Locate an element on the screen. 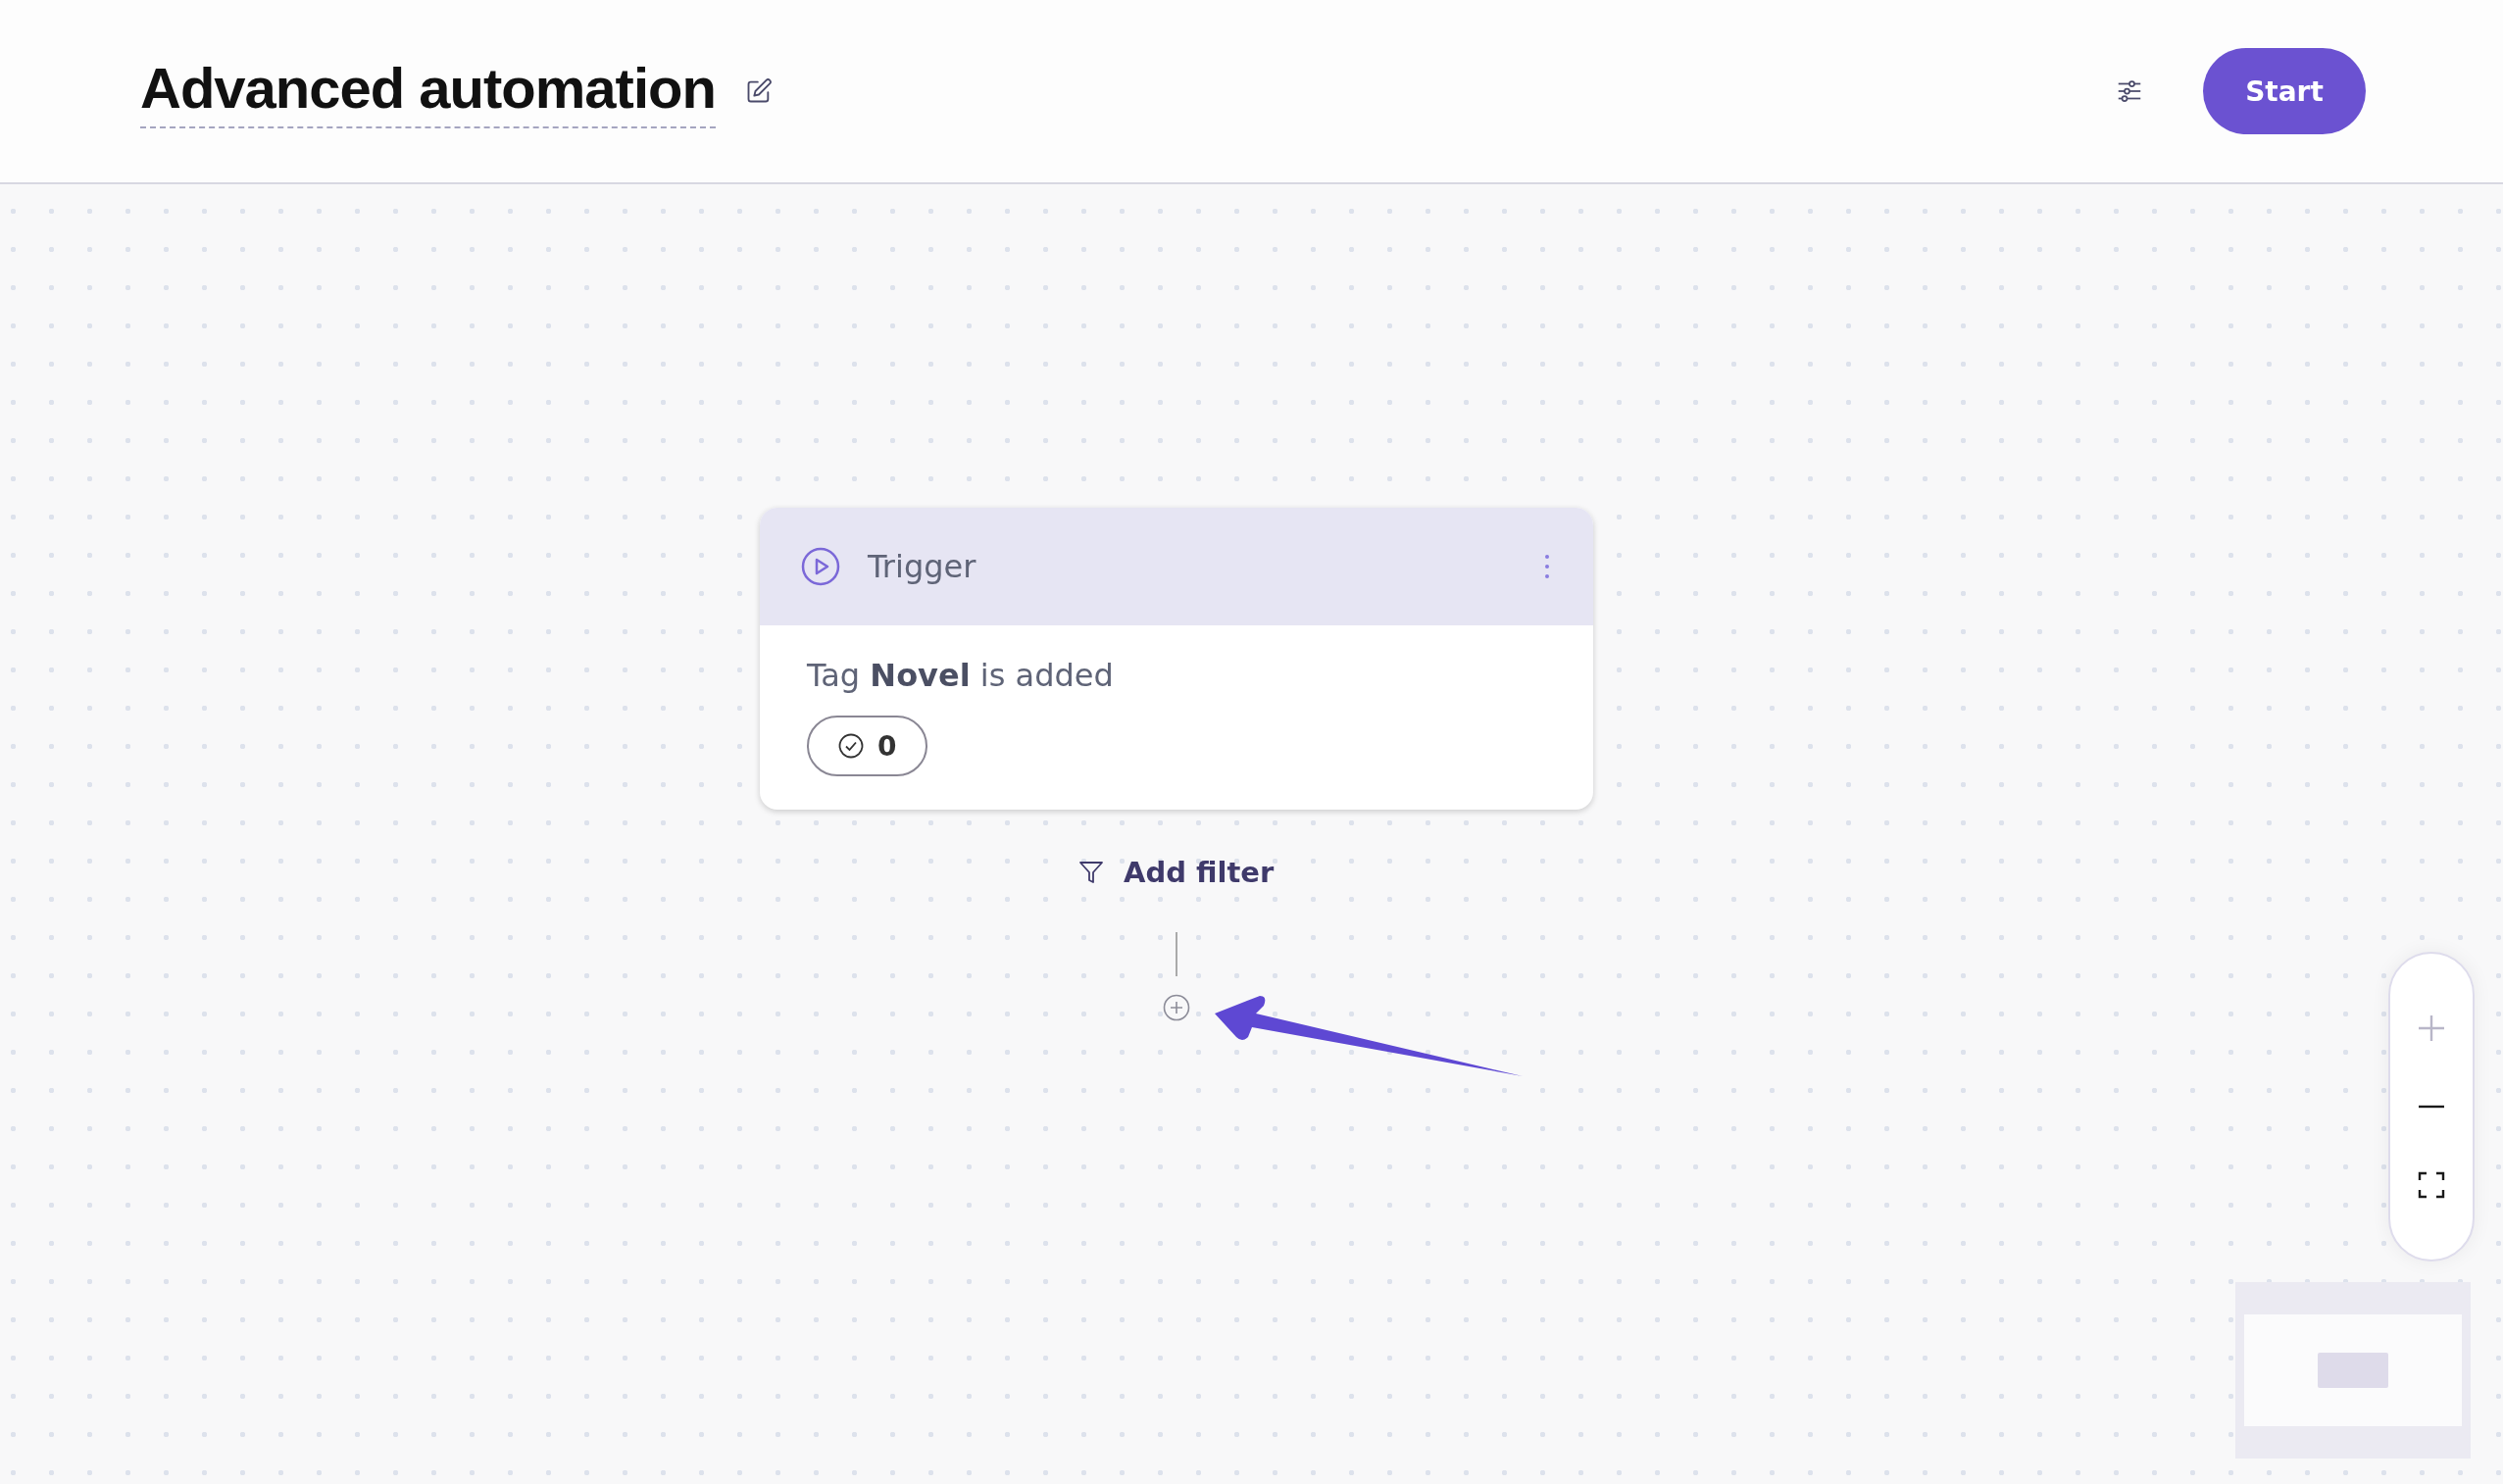 This screenshot has width=2503, height=1484. count-value: 0 is located at coordinates (887, 746).